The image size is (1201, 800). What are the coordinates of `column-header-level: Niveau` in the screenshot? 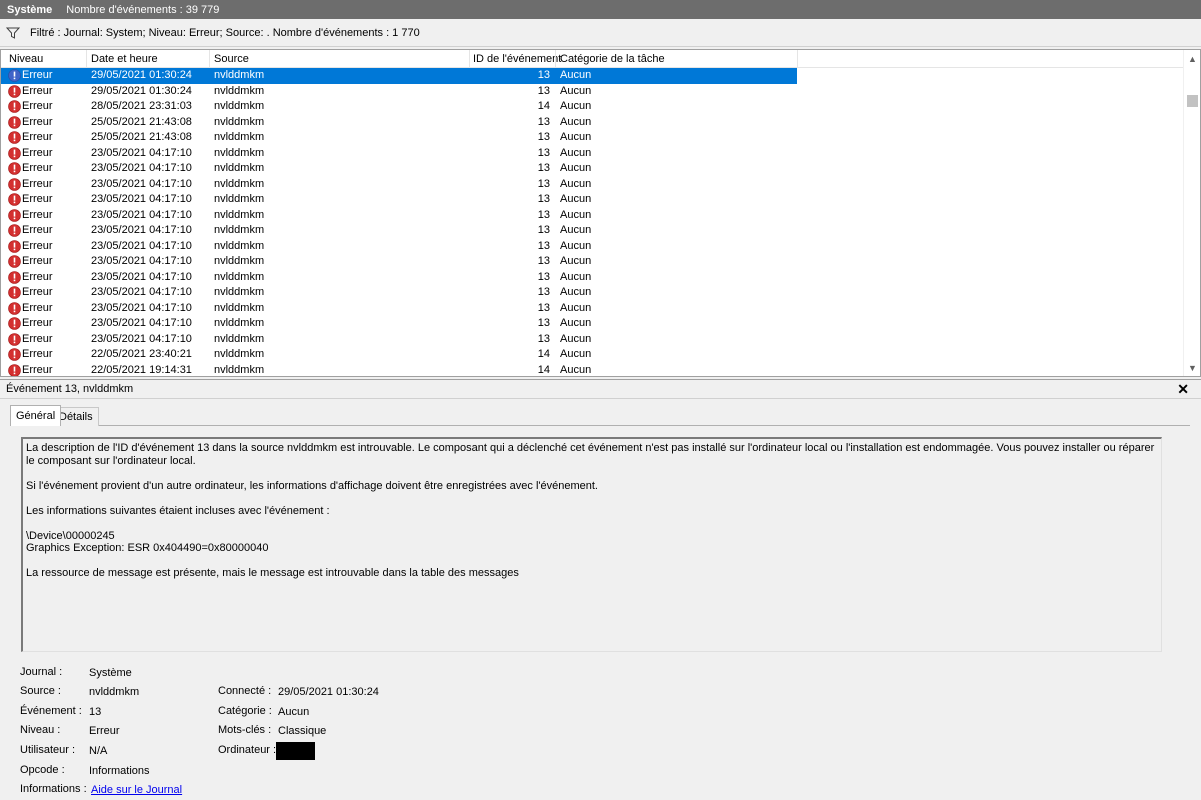 It's located at (26, 59).